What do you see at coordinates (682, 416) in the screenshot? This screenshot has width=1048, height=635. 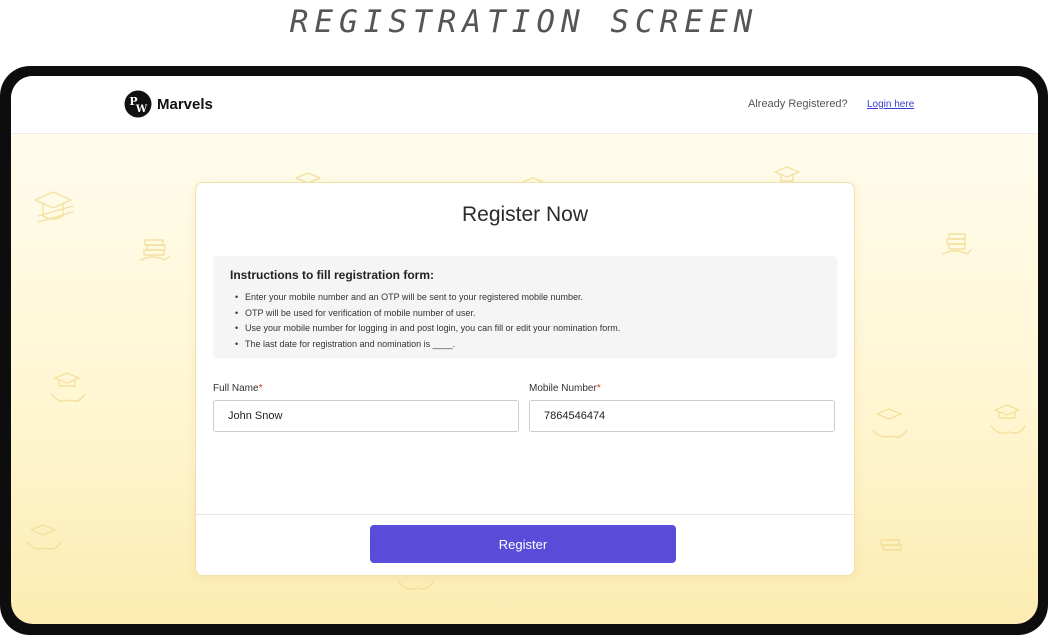 I see `mobile-number-input` at bounding box center [682, 416].